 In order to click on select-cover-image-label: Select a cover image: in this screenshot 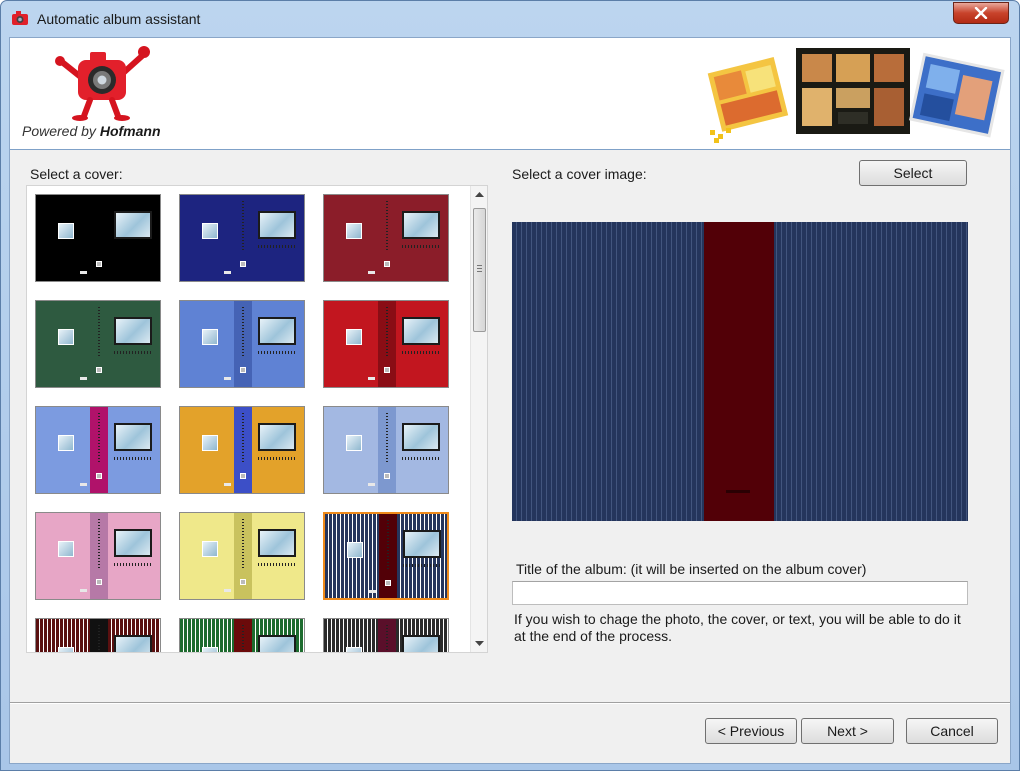, I will do `click(579, 174)`.